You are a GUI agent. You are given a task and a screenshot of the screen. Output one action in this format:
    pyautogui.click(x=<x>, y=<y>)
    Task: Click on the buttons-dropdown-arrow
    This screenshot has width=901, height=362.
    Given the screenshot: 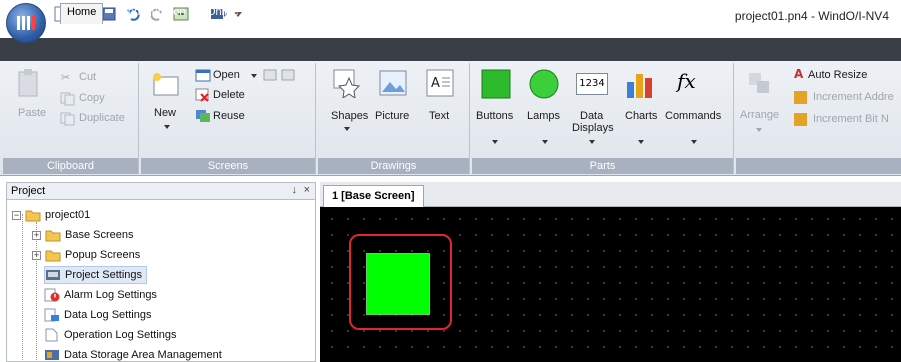 What is the action you would take?
    pyautogui.click(x=495, y=142)
    